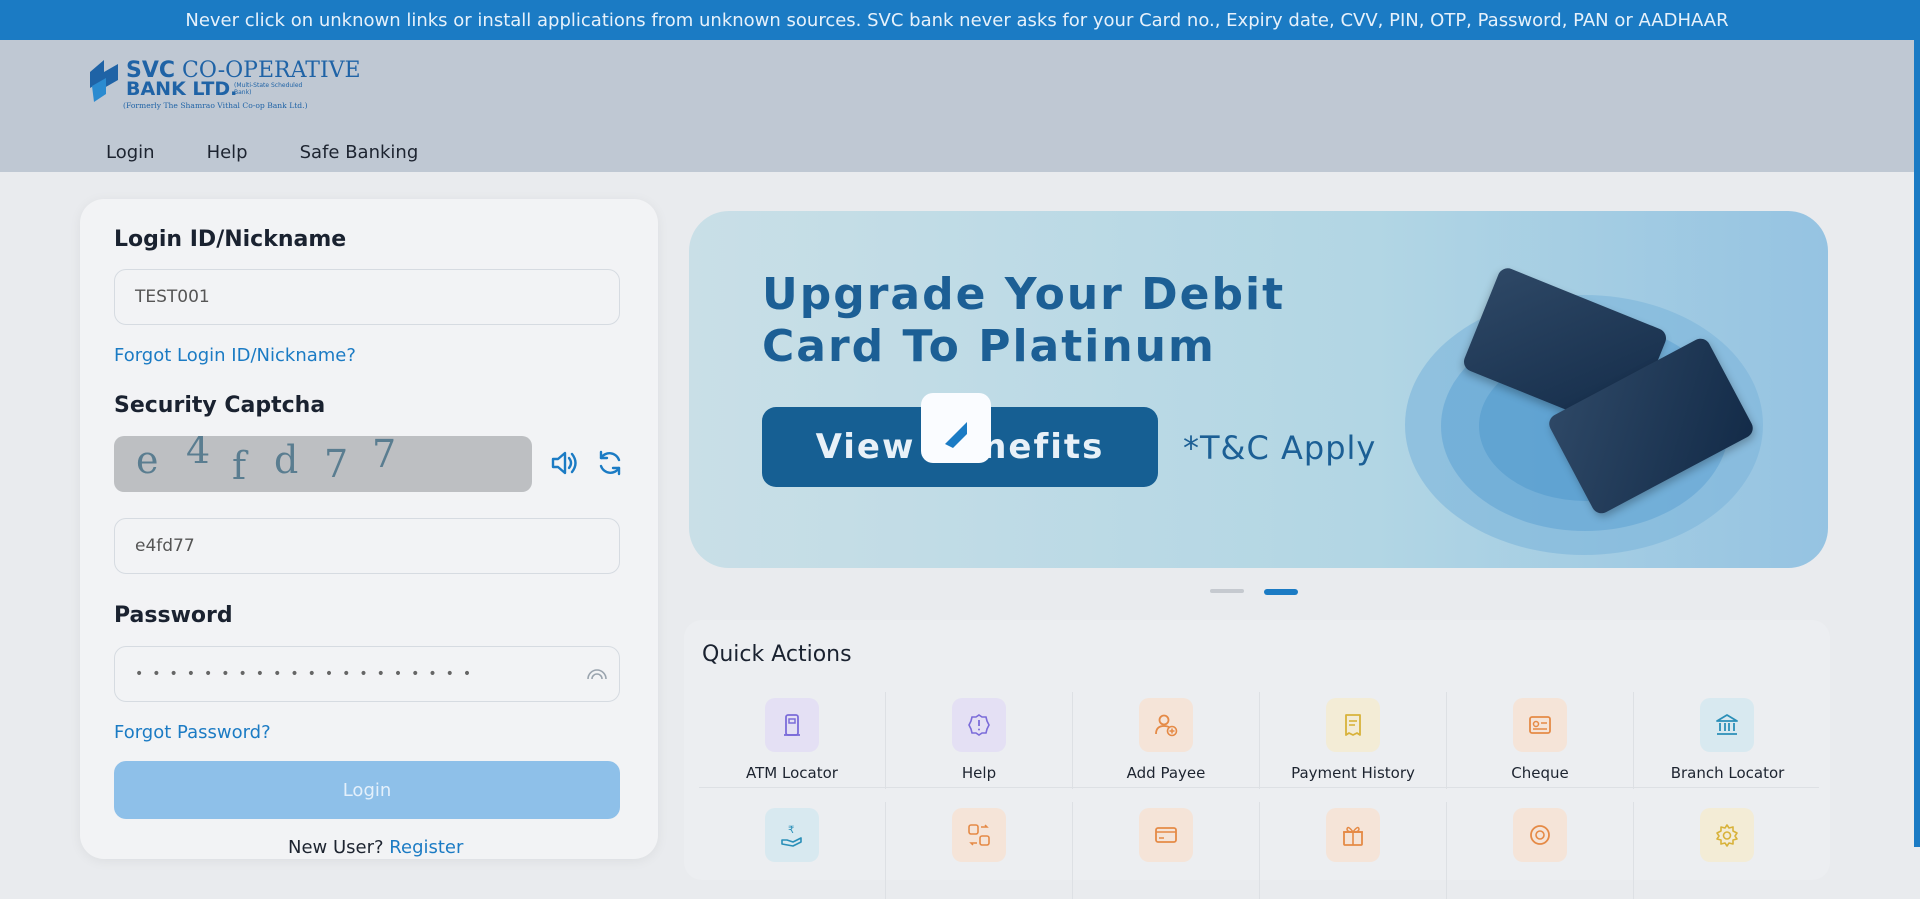 The height and width of the screenshot is (899, 1920). Describe the element at coordinates (1254, 592) in the screenshot. I see `carousel-indicators` at that location.